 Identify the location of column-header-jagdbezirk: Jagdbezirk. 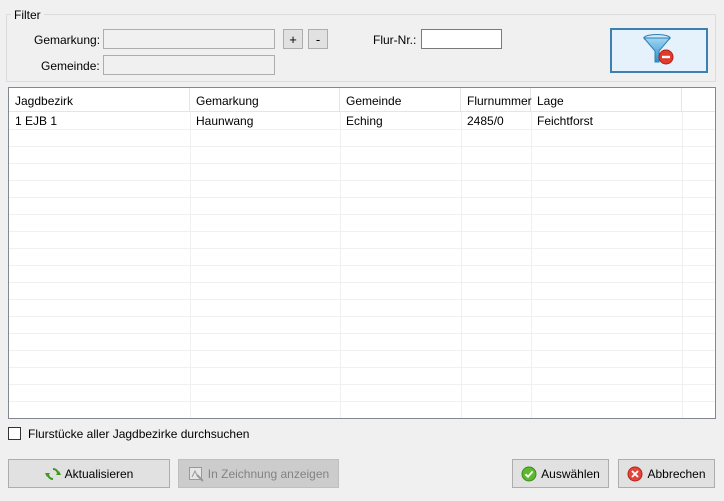
(99, 100).